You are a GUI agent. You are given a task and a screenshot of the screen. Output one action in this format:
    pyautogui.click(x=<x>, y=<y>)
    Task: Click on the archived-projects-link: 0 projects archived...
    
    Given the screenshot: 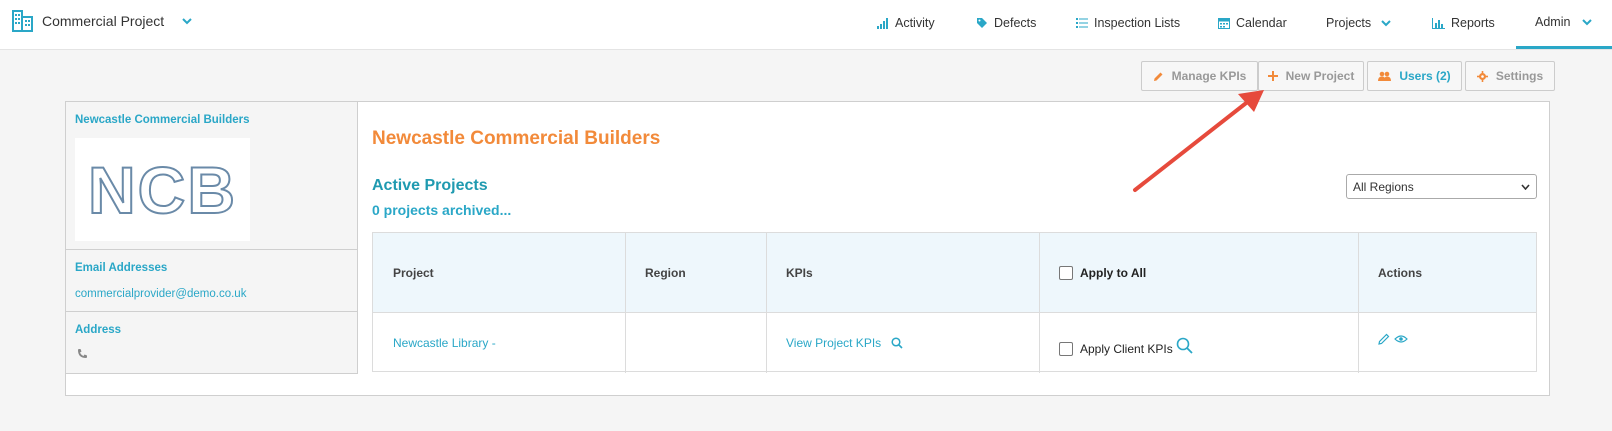 What is the action you would take?
    pyautogui.click(x=441, y=210)
    